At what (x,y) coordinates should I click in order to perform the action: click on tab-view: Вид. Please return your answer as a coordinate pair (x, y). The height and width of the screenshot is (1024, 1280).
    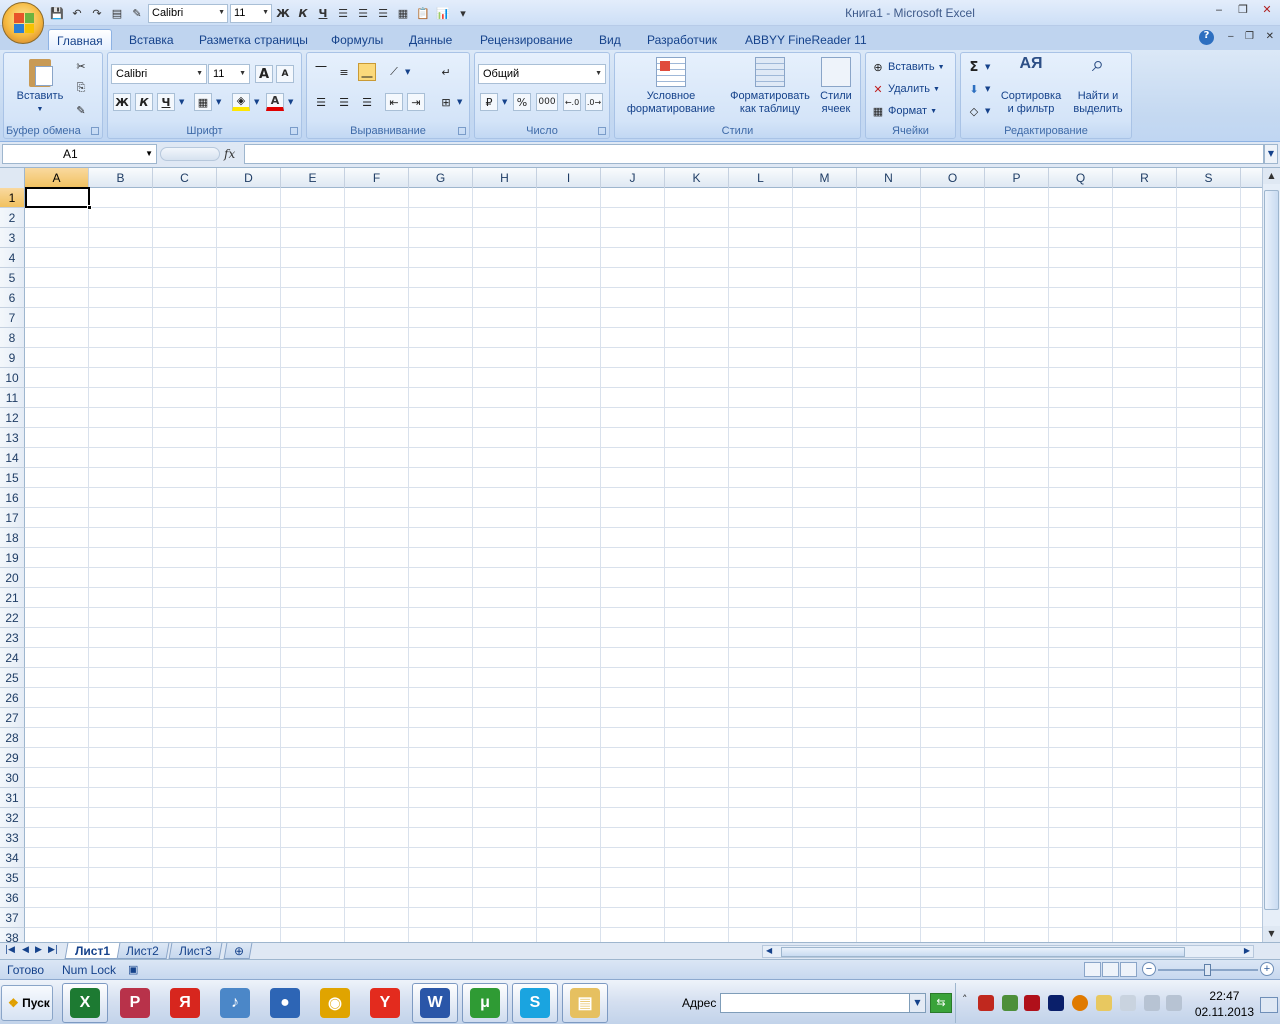
    Looking at the image, I should click on (610, 39).